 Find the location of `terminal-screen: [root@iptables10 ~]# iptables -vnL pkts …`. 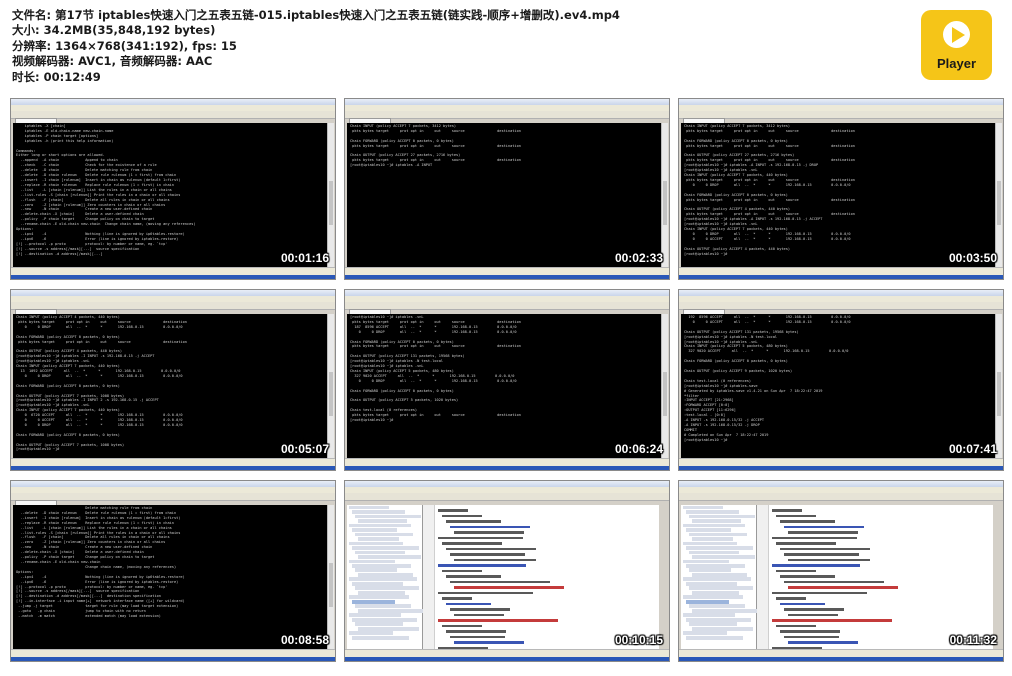

terminal-screen: [root@iptables10 ~]# iptables -vnL pkts … is located at coordinates (504, 386).